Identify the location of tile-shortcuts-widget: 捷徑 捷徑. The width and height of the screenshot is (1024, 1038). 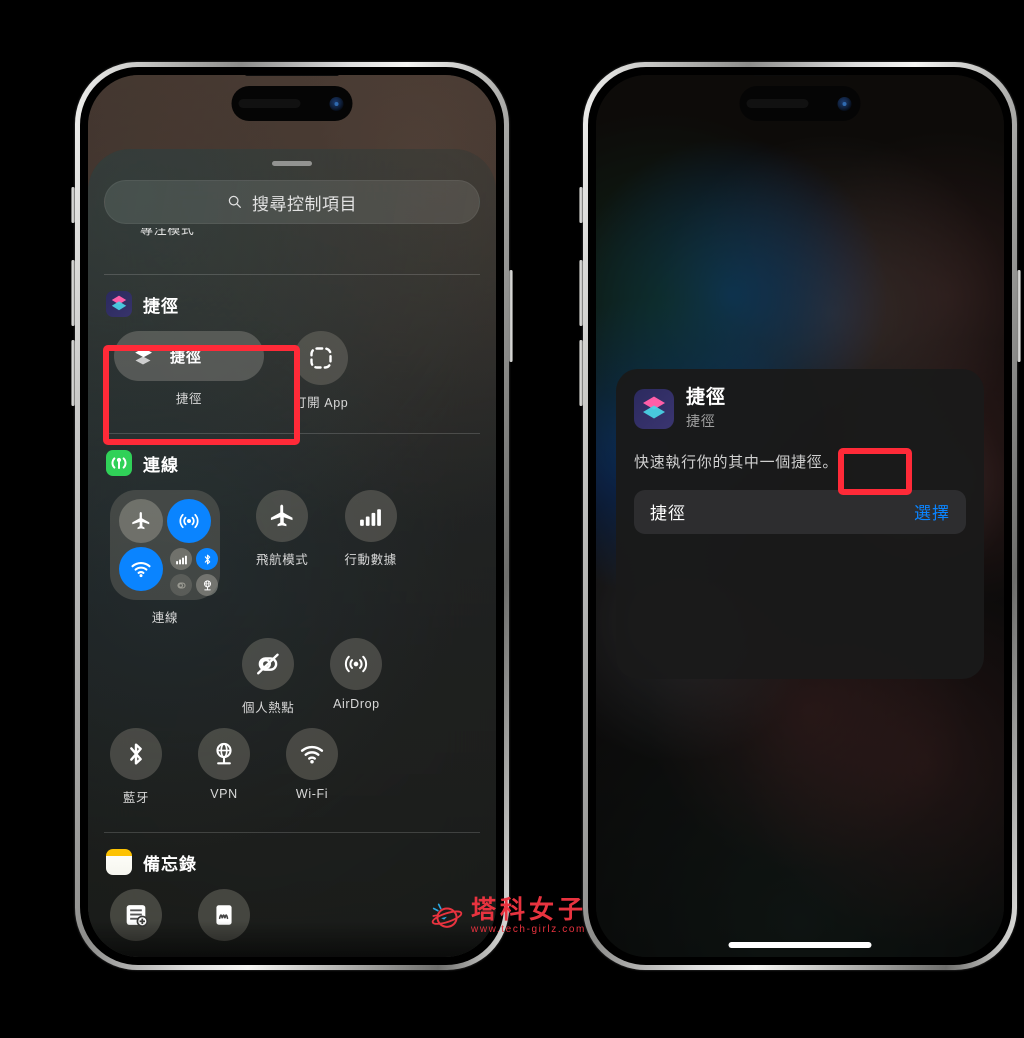
(189, 369).